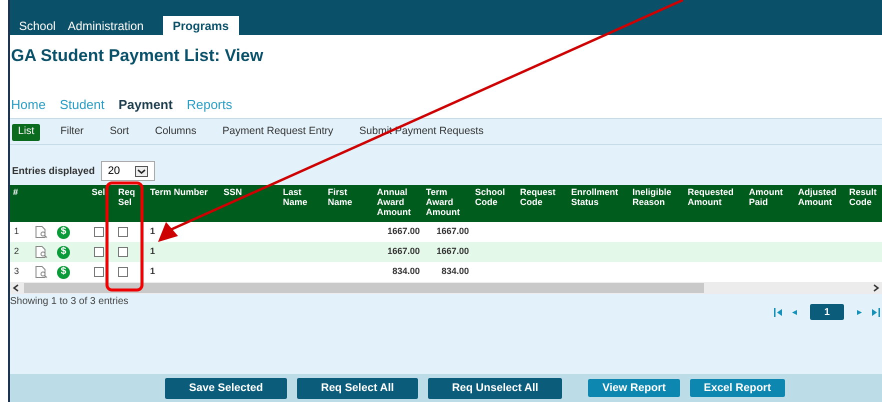  I want to click on column-header: Amount Paid, so click(765, 197).